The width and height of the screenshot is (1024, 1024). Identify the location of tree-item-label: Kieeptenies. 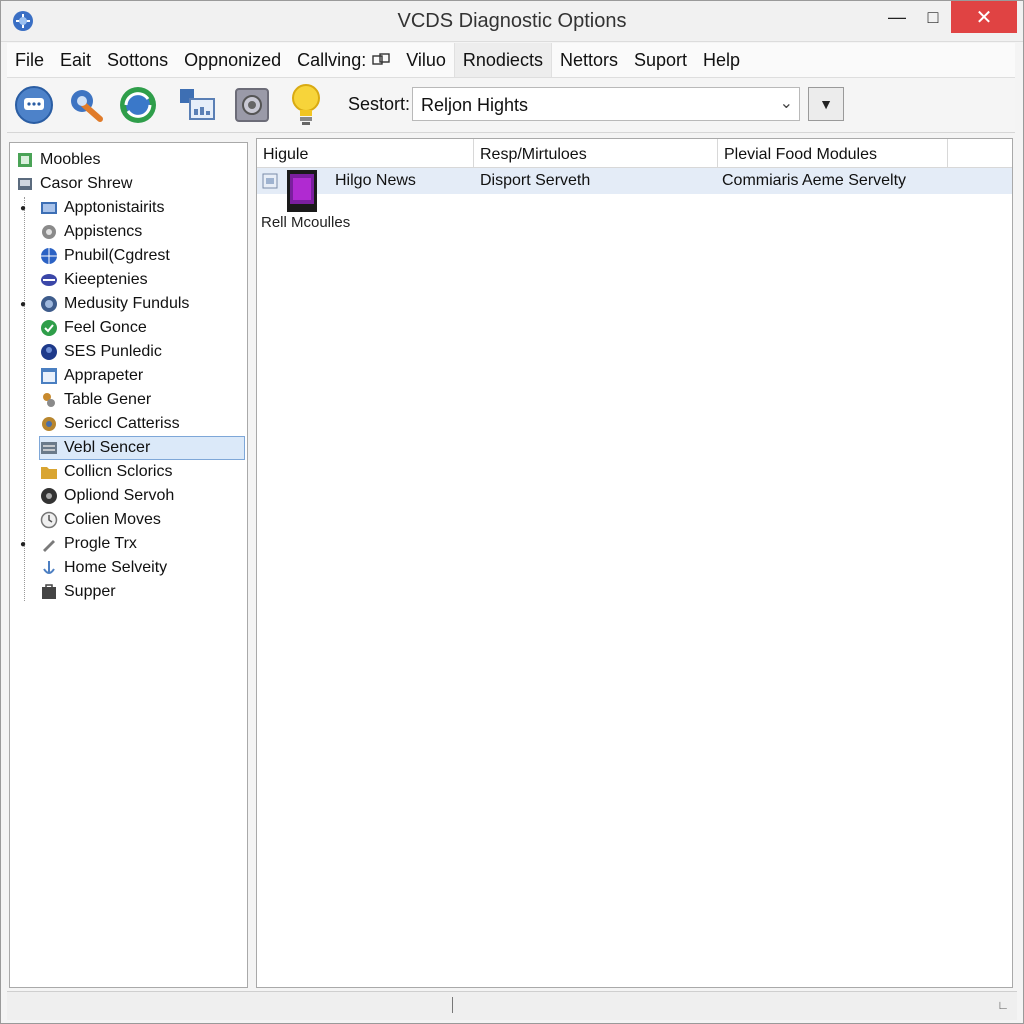
(106, 279).